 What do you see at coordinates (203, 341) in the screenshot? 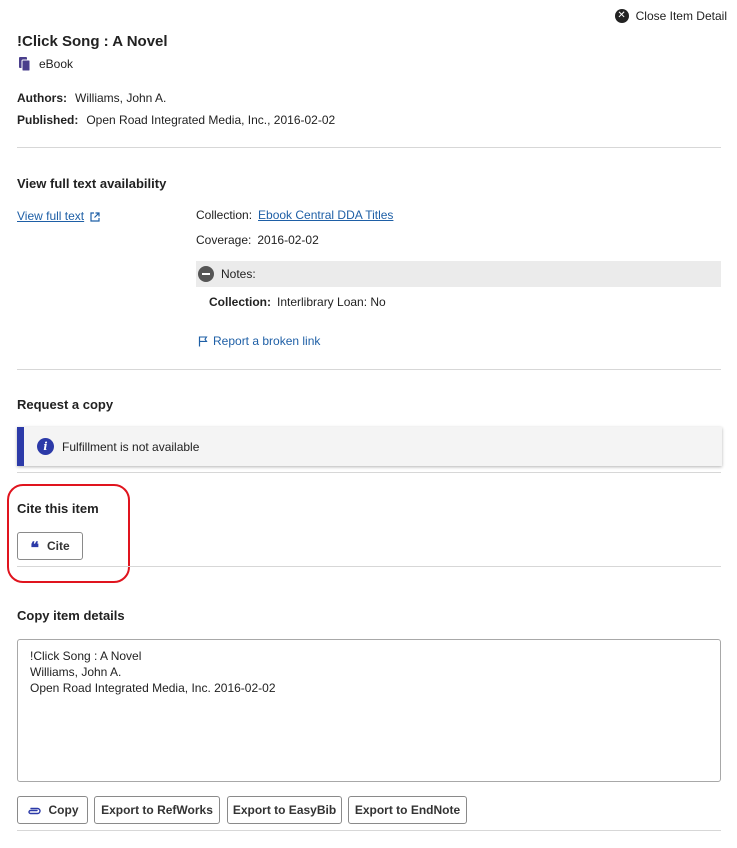
I see `flag-icon` at bounding box center [203, 341].